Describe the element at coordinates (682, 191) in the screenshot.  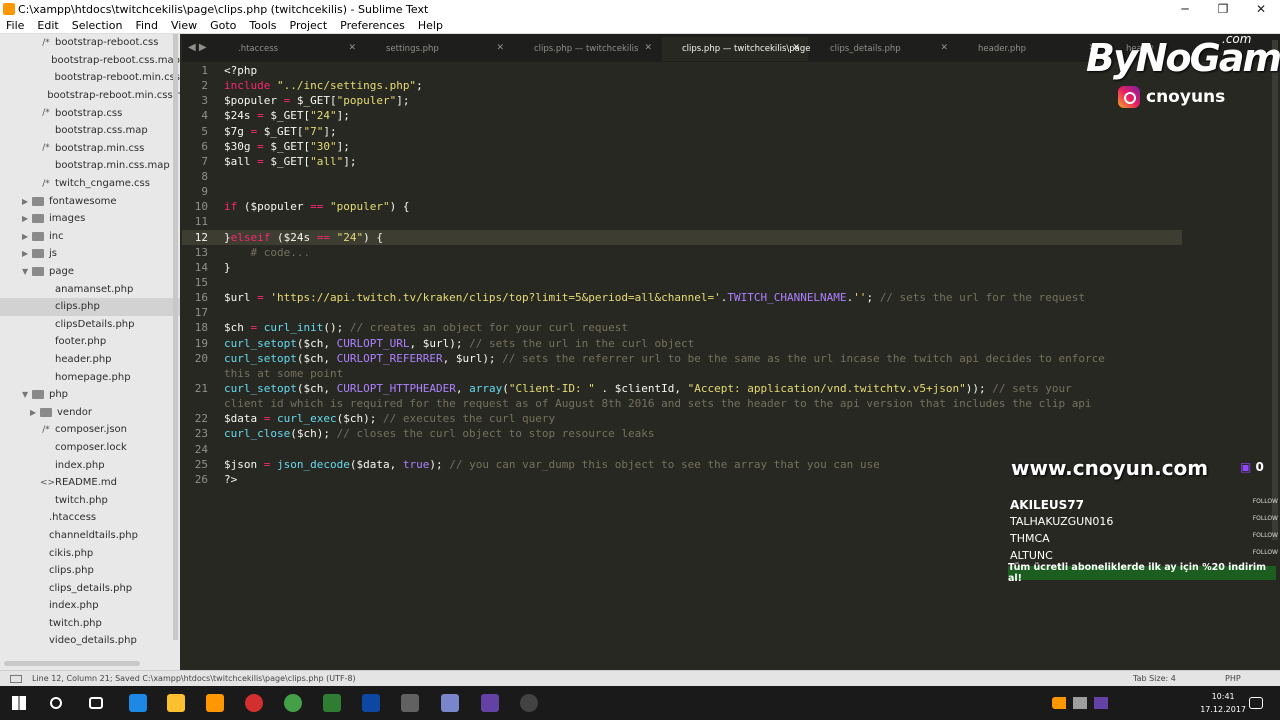
I see `code-line: 9` at that location.